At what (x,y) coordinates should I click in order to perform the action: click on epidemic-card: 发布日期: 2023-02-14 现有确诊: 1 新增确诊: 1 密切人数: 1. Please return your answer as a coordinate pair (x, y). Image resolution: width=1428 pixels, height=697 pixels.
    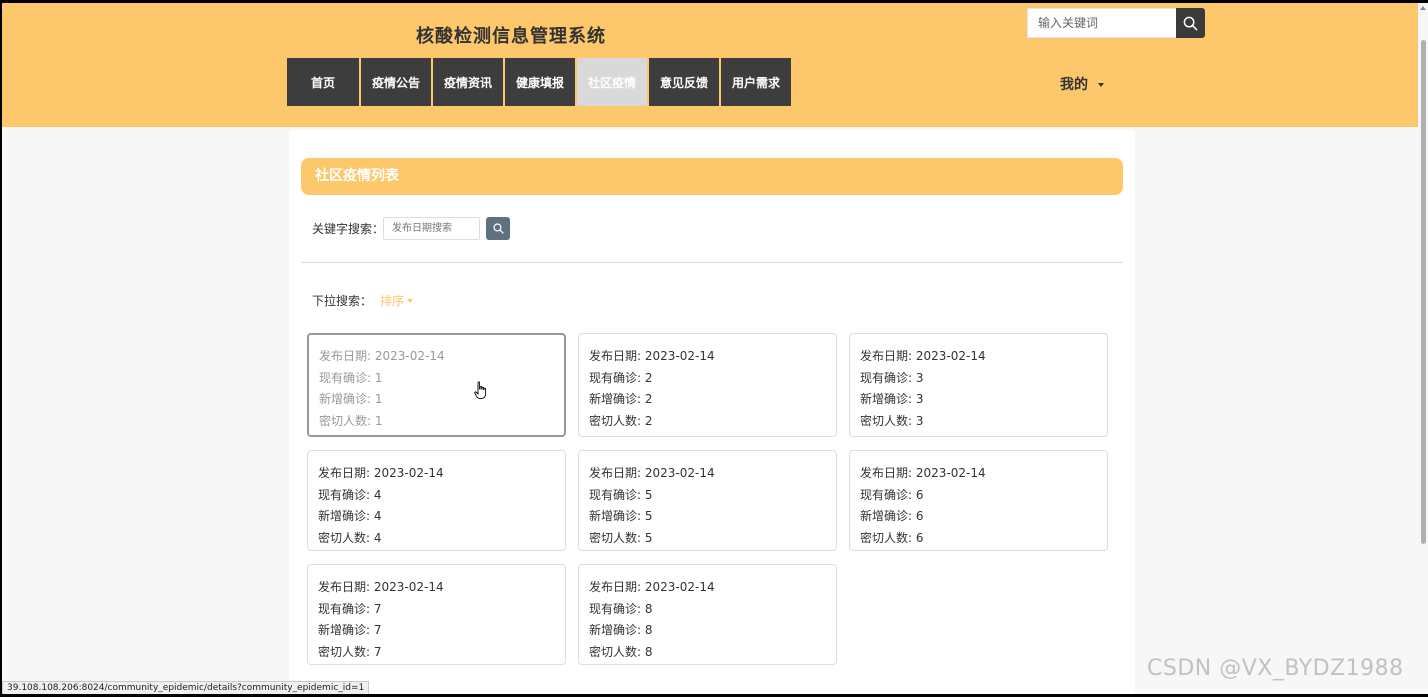
    Looking at the image, I should click on (436, 385).